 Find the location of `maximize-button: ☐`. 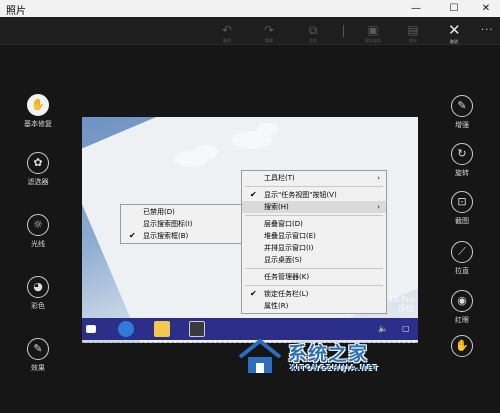

maximize-button: ☐ is located at coordinates (454, 8).